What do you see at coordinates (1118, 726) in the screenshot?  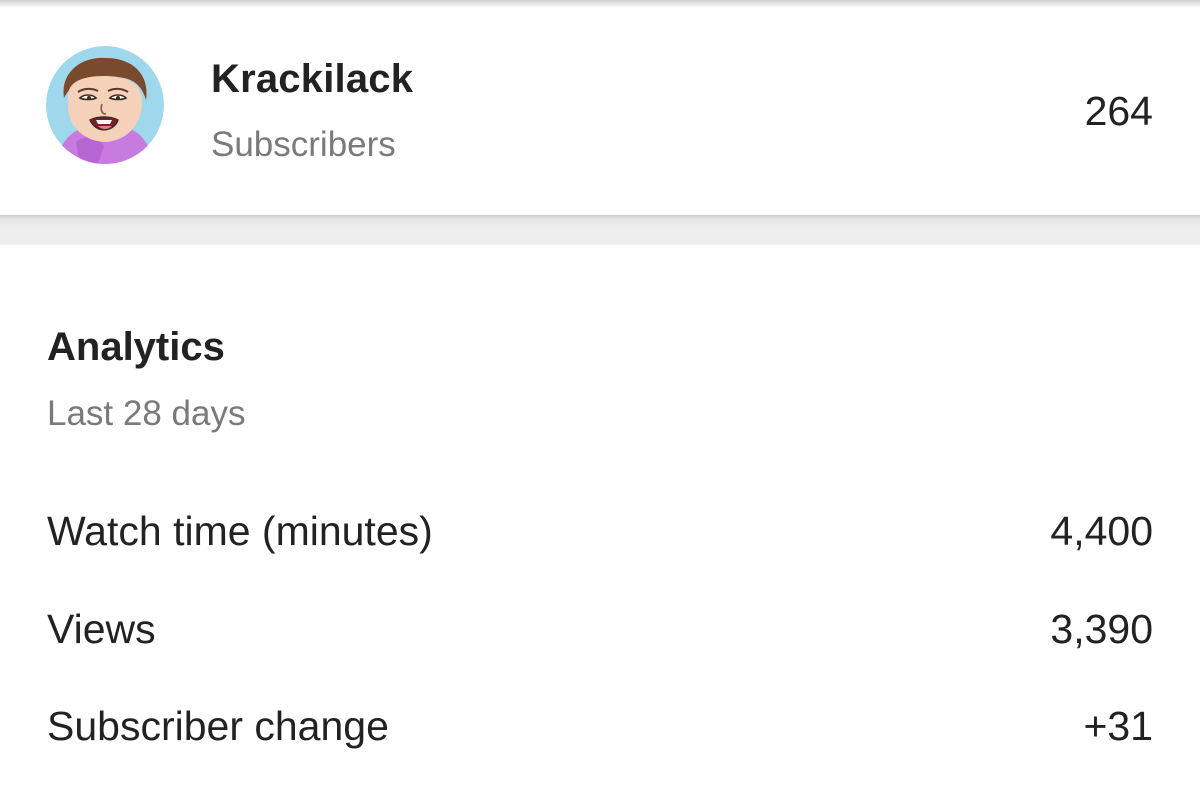 I see `metric-value: +31` at bounding box center [1118, 726].